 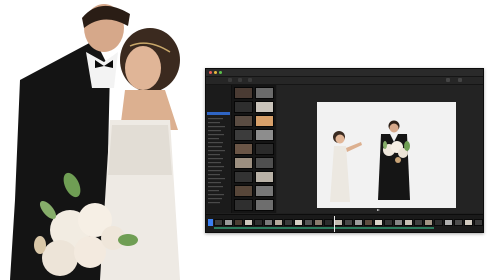 I want to click on playback-controls, so click(x=380, y=210).